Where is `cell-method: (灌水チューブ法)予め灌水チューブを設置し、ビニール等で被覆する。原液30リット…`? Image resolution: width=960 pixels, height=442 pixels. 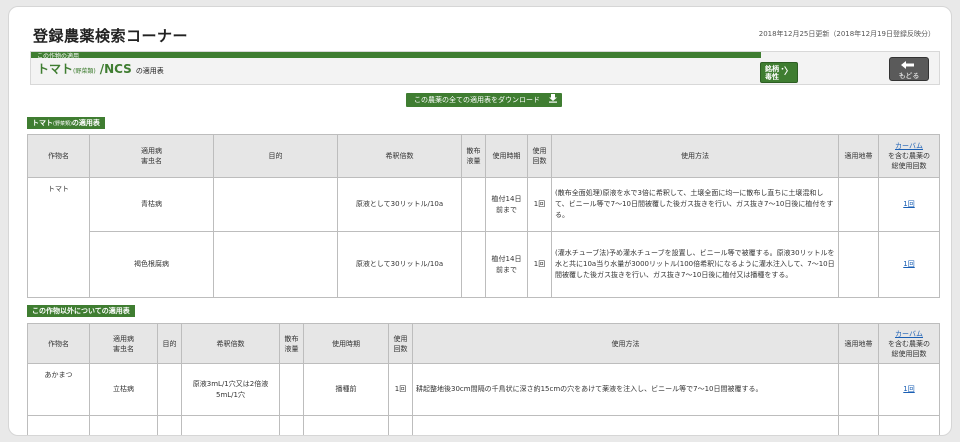
cell-method: (灌水チューブ法)予め灌水チューブを設置し、ビニール等で被覆する。原液30リット… is located at coordinates (695, 264).